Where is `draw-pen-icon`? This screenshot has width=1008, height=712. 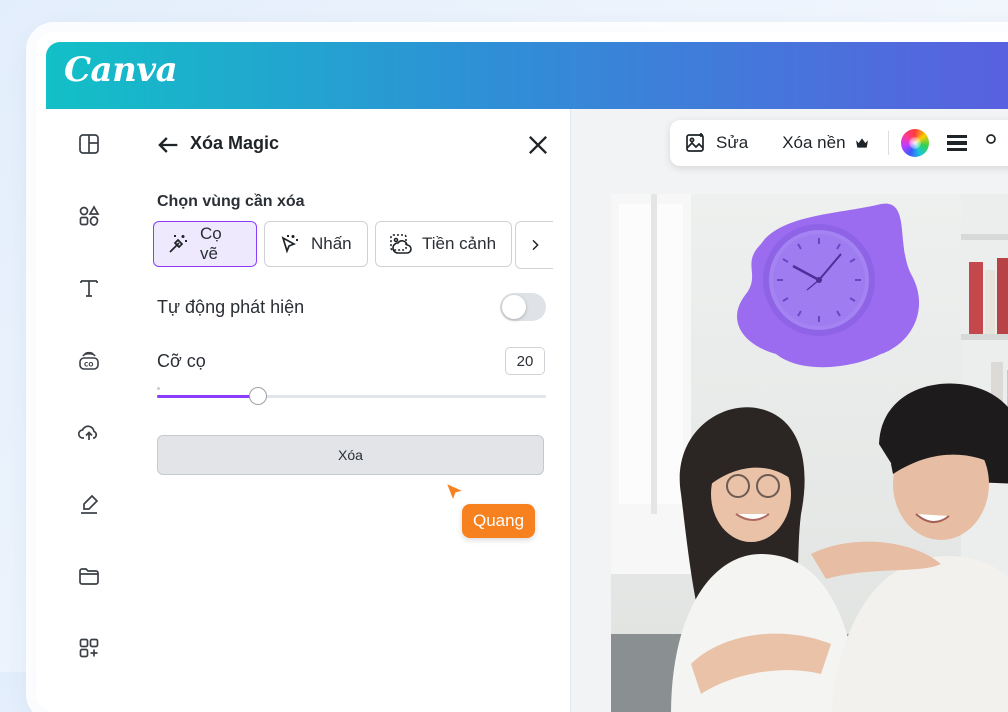 draw-pen-icon is located at coordinates (90, 504).